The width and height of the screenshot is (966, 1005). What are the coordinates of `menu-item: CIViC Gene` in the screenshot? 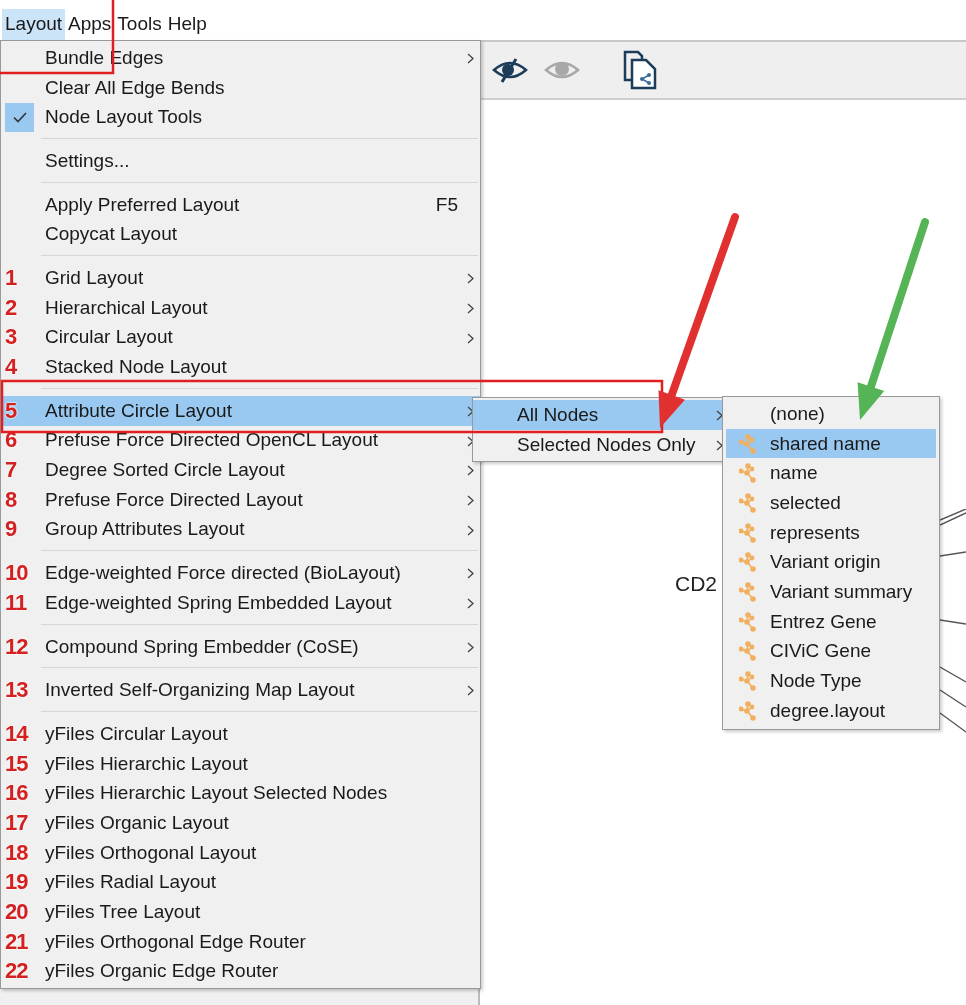 It's located at (831, 651).